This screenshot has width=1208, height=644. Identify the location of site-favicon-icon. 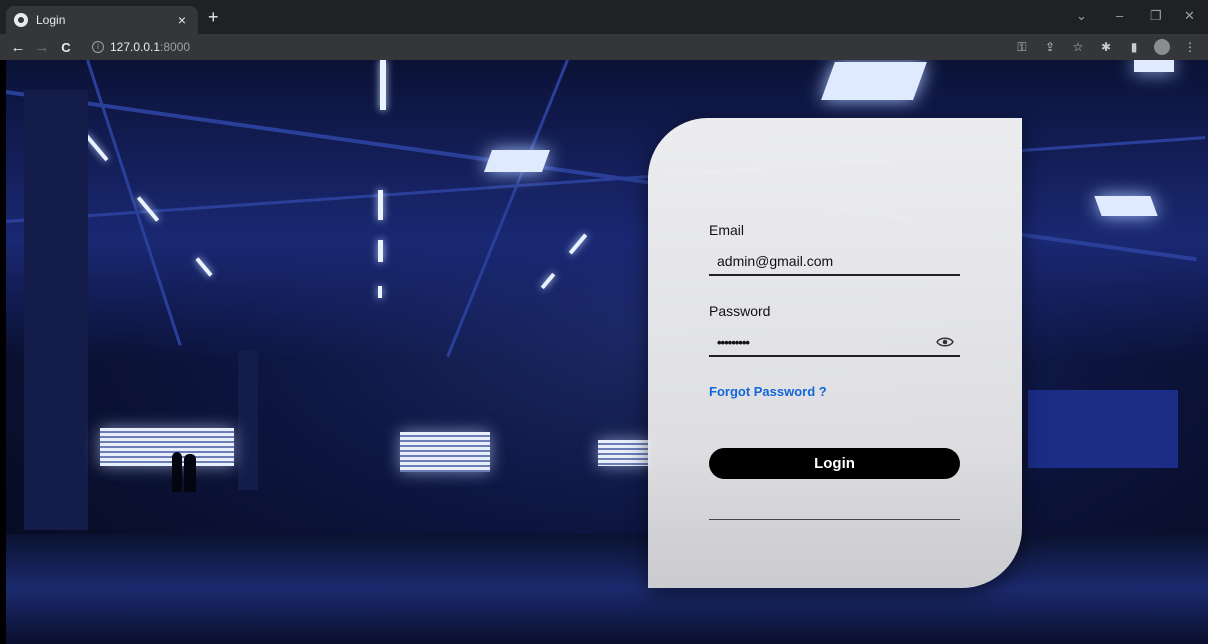
(21, 20).